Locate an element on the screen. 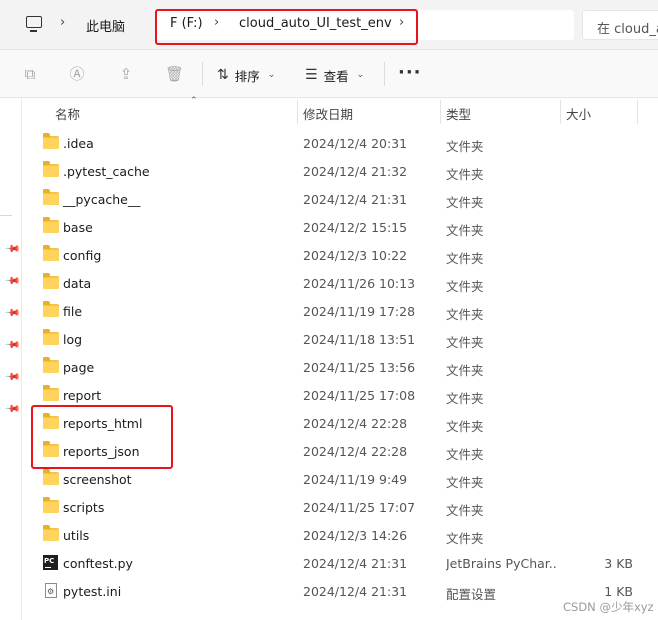 Image resolution: width=658 pixels, height=620 pixels. file-date: 2024/11/25 13:56 is located at coordinates (359, 367).